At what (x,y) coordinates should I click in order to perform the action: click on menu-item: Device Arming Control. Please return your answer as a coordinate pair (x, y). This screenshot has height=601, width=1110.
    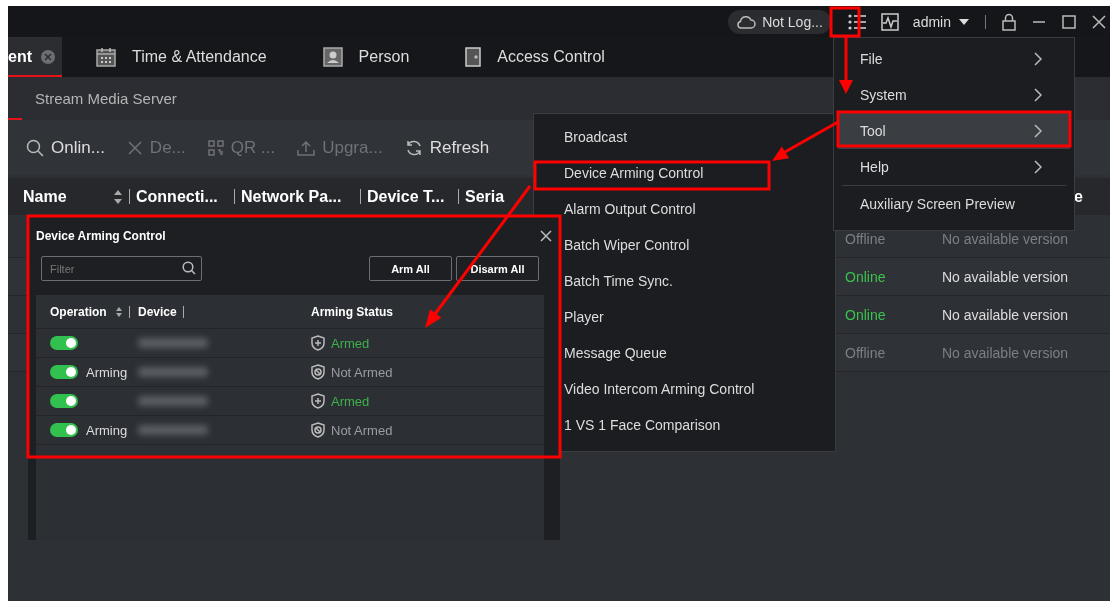
    Looking at the image, I should click on (684, 173).